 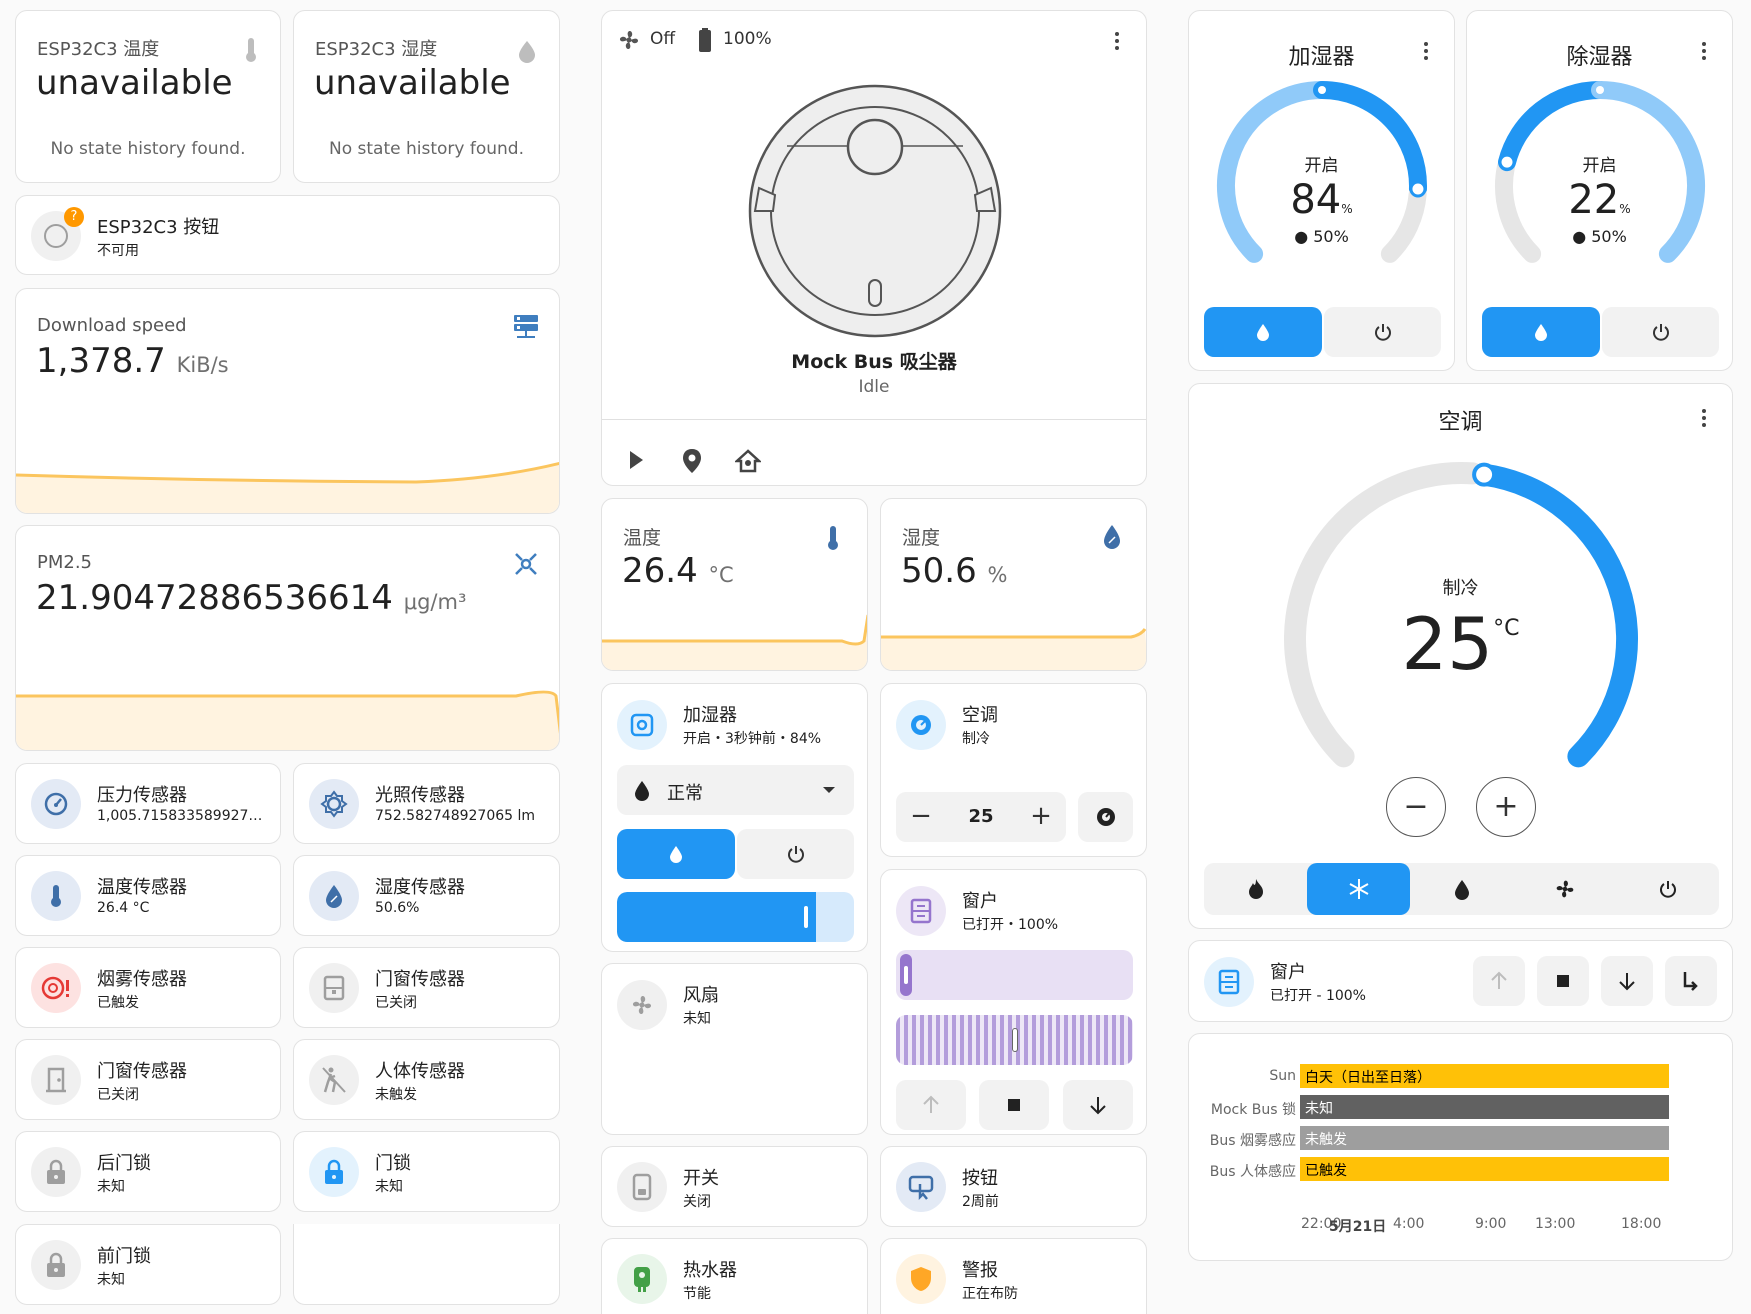 What do you see at coordinates (1484, 1138) in the screenshot?
I see `timeline-segment: 未触发` at bounding box center [1484, 1138].